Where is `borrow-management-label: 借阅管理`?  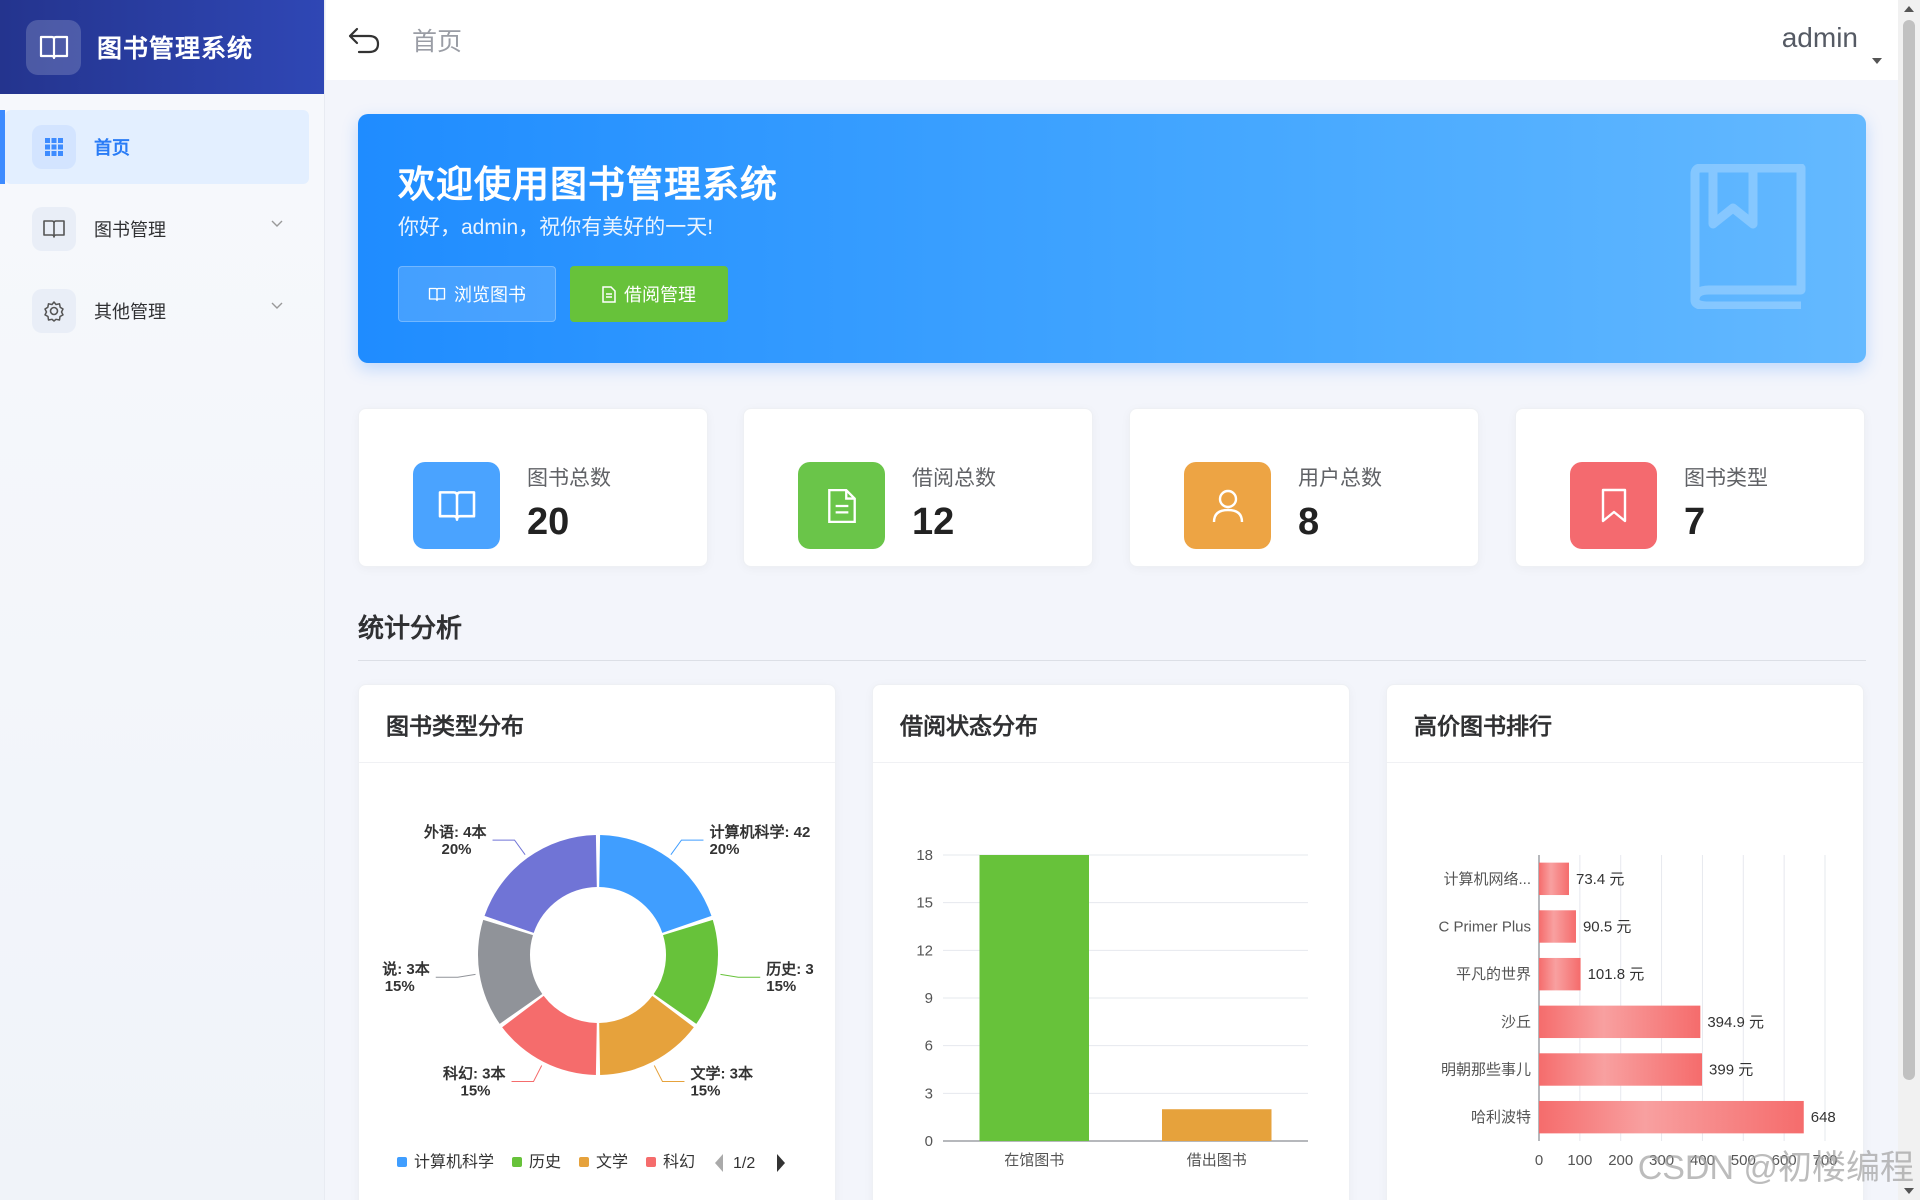
borrow-management-label: 借阅管理 is located at coordinates (660, 295).